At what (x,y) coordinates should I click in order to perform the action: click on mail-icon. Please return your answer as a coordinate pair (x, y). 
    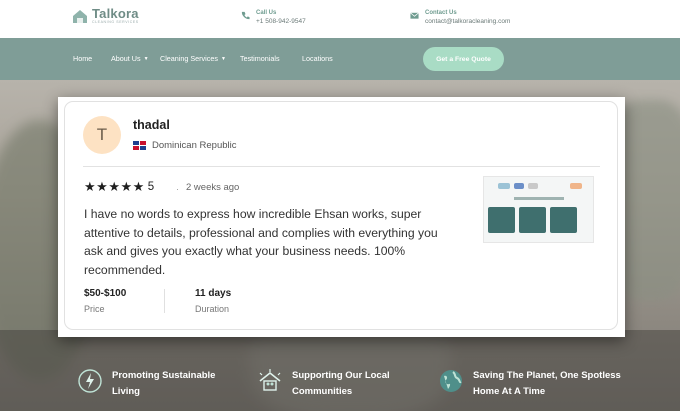
    Looking at the image, I should click on (414, 15).